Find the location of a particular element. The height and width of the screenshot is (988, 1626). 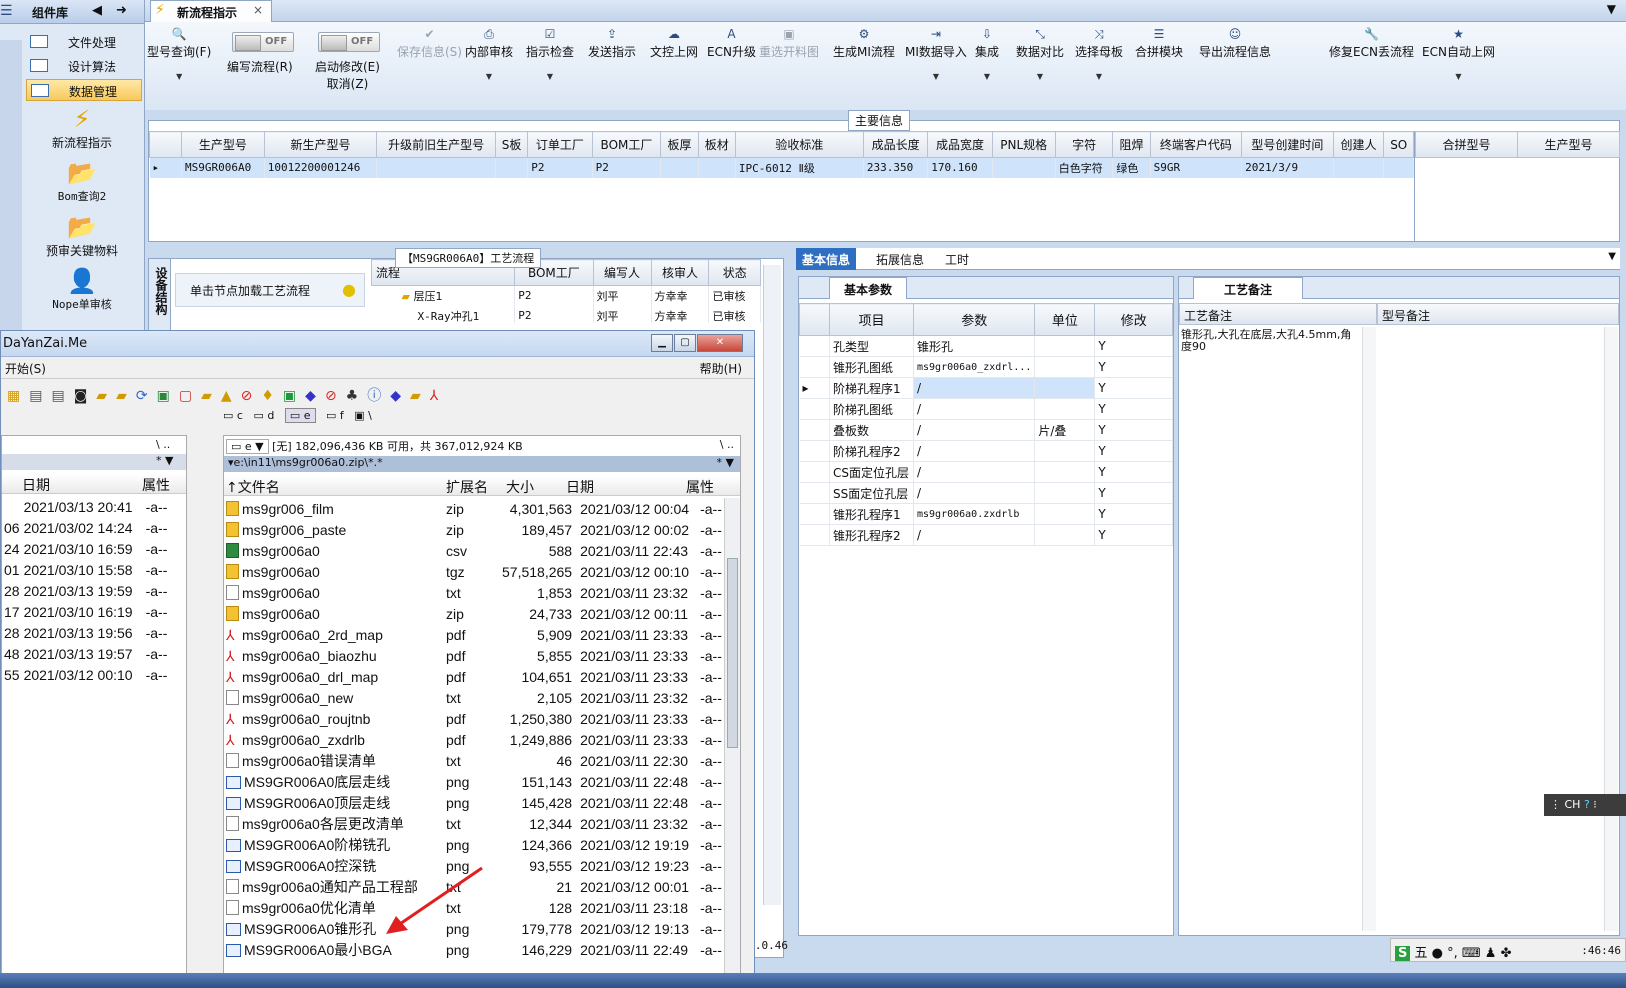

file-row: 55 2021/03/12 00:10 -a-- is located at coordinates (85, 674).